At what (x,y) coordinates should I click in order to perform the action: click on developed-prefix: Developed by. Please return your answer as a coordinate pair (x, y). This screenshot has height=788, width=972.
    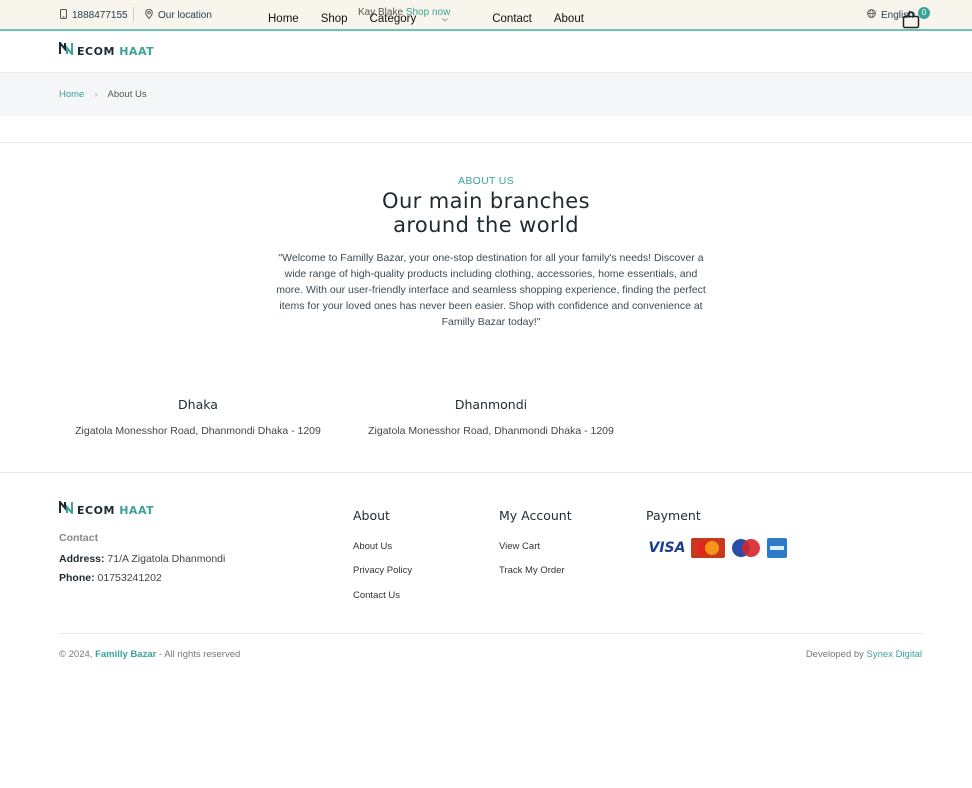
    Looking at the image, I should click on (836, 654).